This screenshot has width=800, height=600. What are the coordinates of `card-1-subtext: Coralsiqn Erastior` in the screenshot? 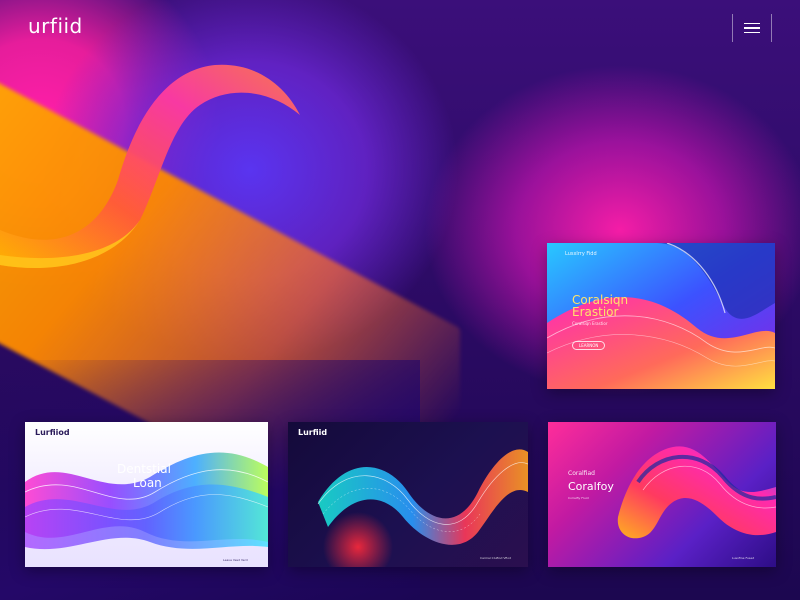 It's located at (590, 323).